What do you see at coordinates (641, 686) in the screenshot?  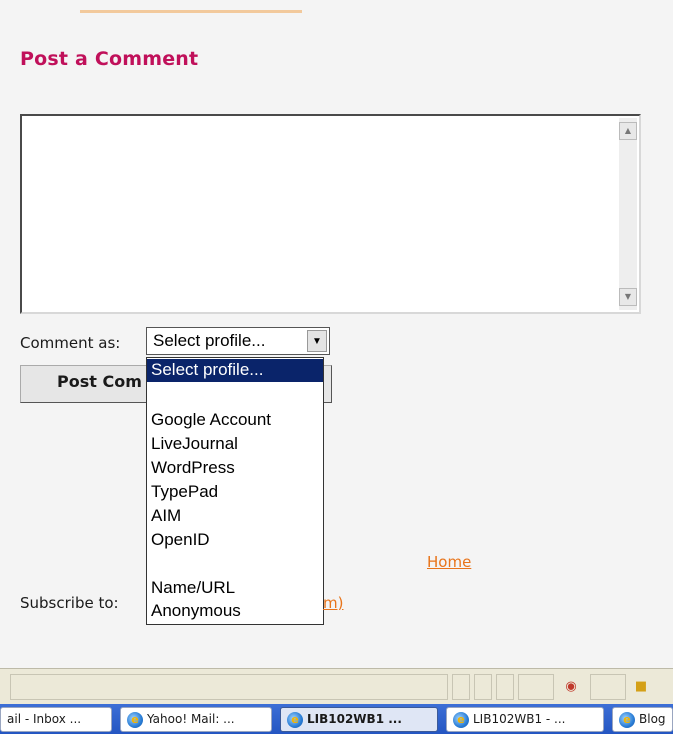 I see `security-warning-icon: ■` at bounding box center [641, 686].